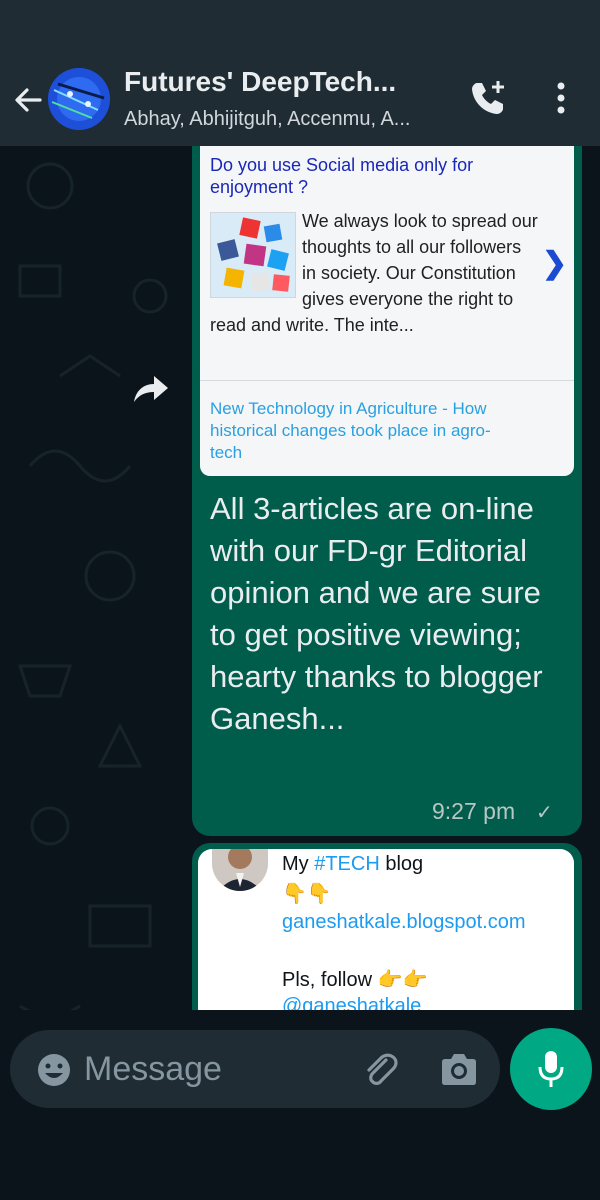 This screenshot has width=600, height=1200. What do you see at coordinates (219, 1069) in the screenshot?
I see `message-input` at bounding box center [219, 1069].